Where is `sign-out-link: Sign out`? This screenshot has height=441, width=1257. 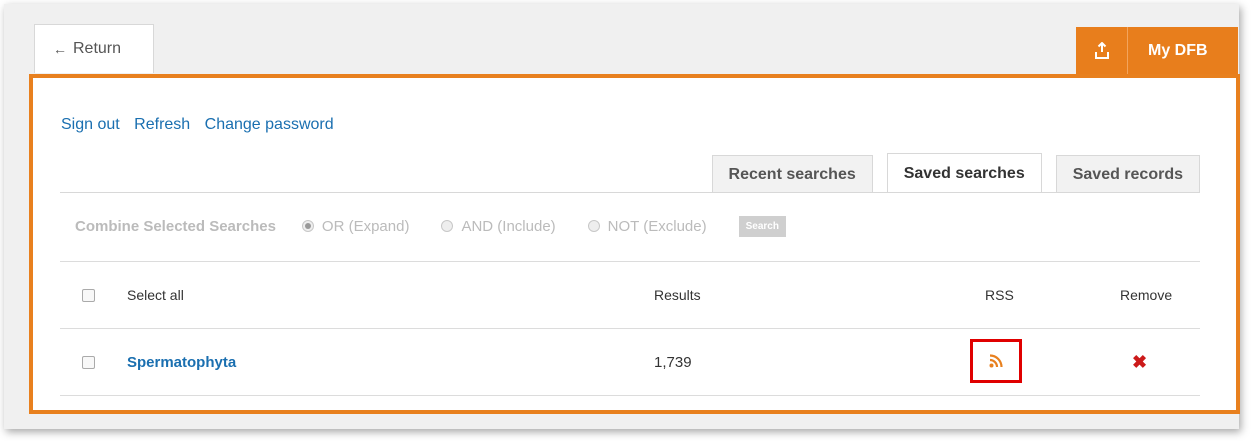
sign-out-link: Sign out is located at coordinates (90, 124).